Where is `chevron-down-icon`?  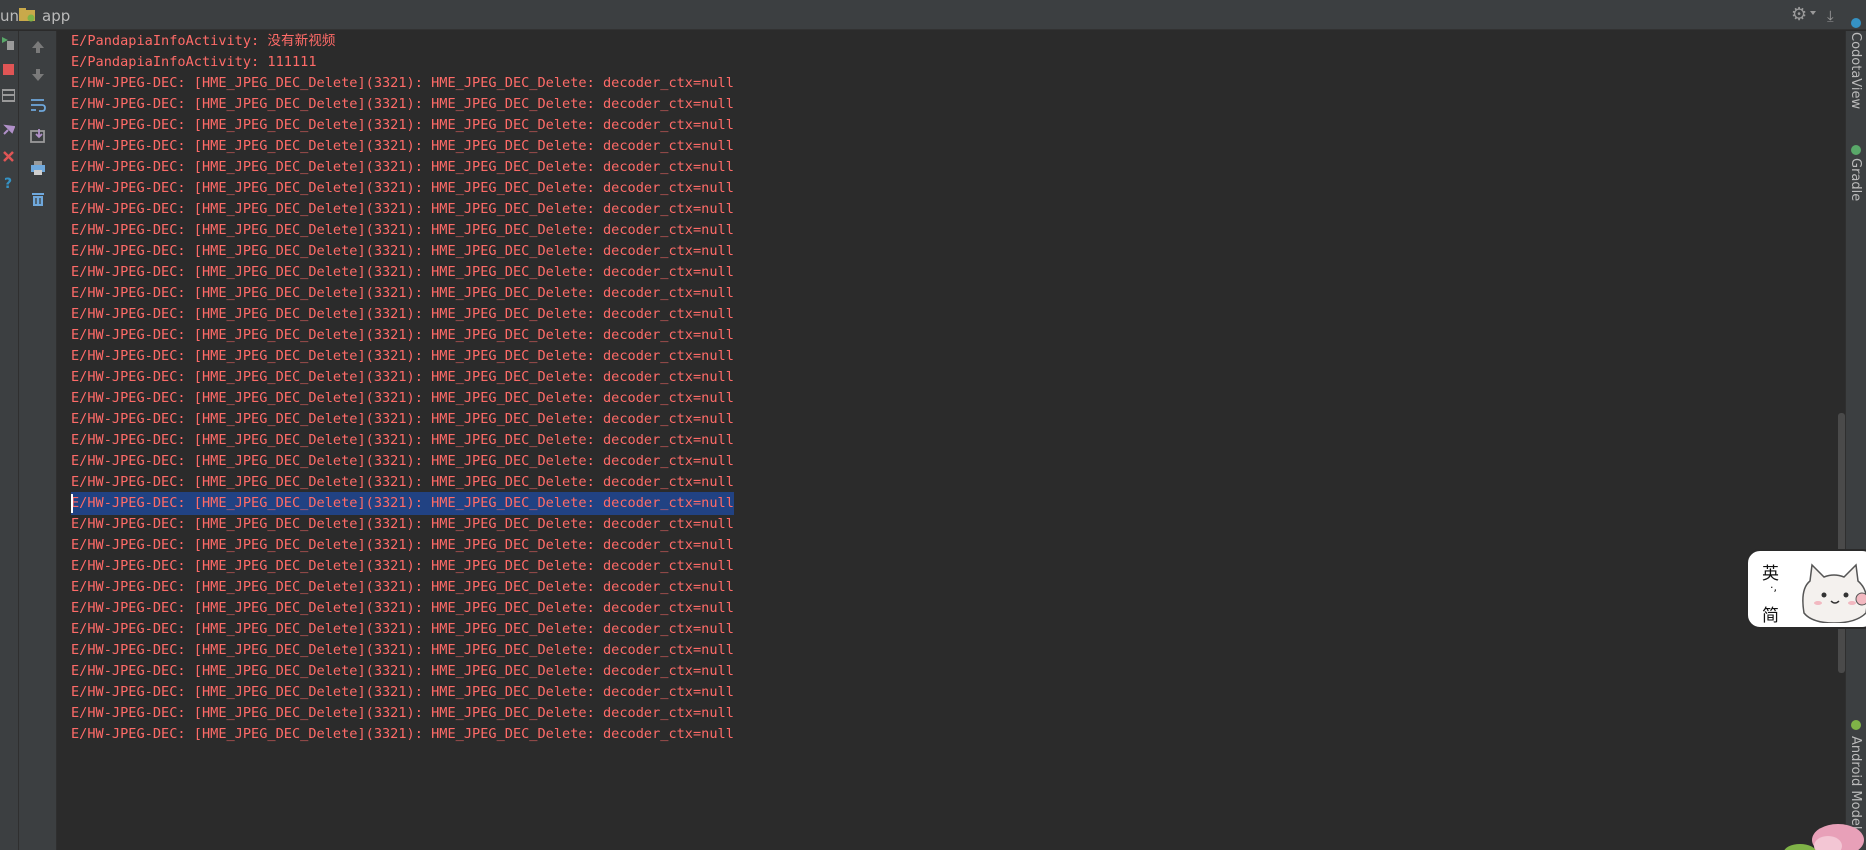
chevron-down-icon is located at coordinates (1813, 13).